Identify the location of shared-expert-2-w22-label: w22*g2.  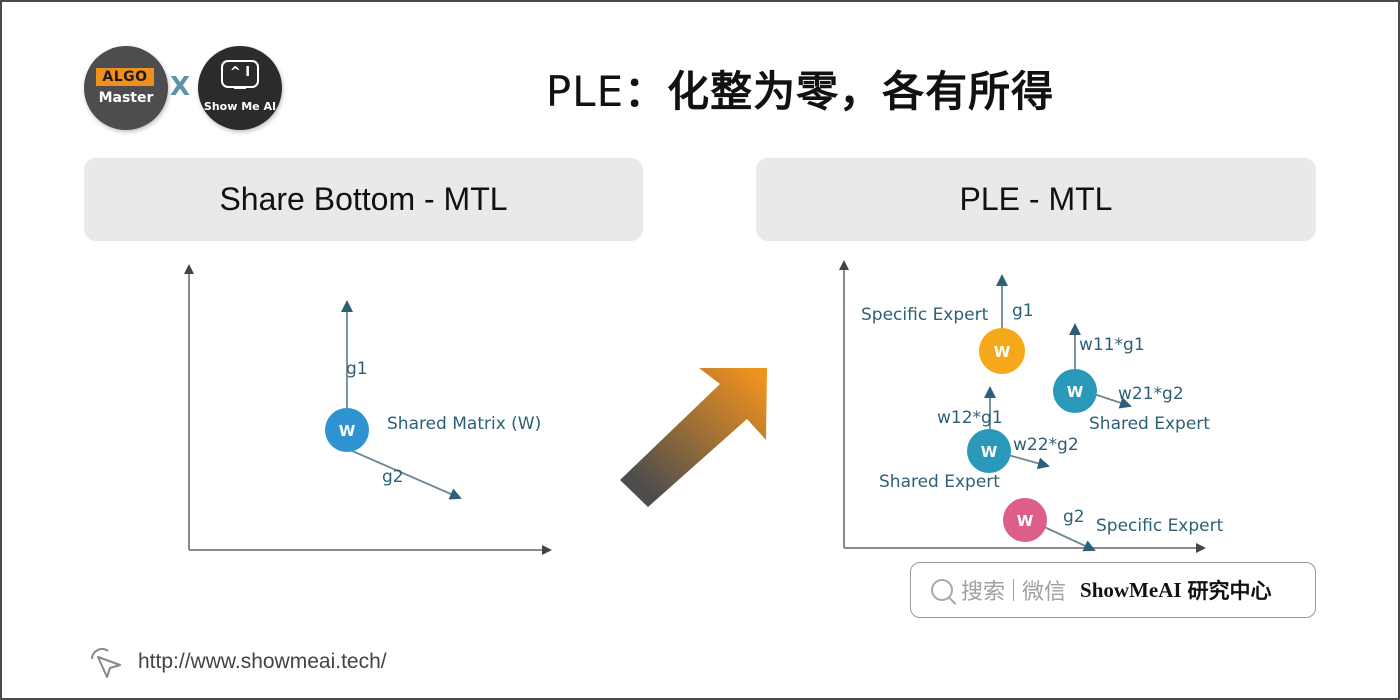
(1046, 445).